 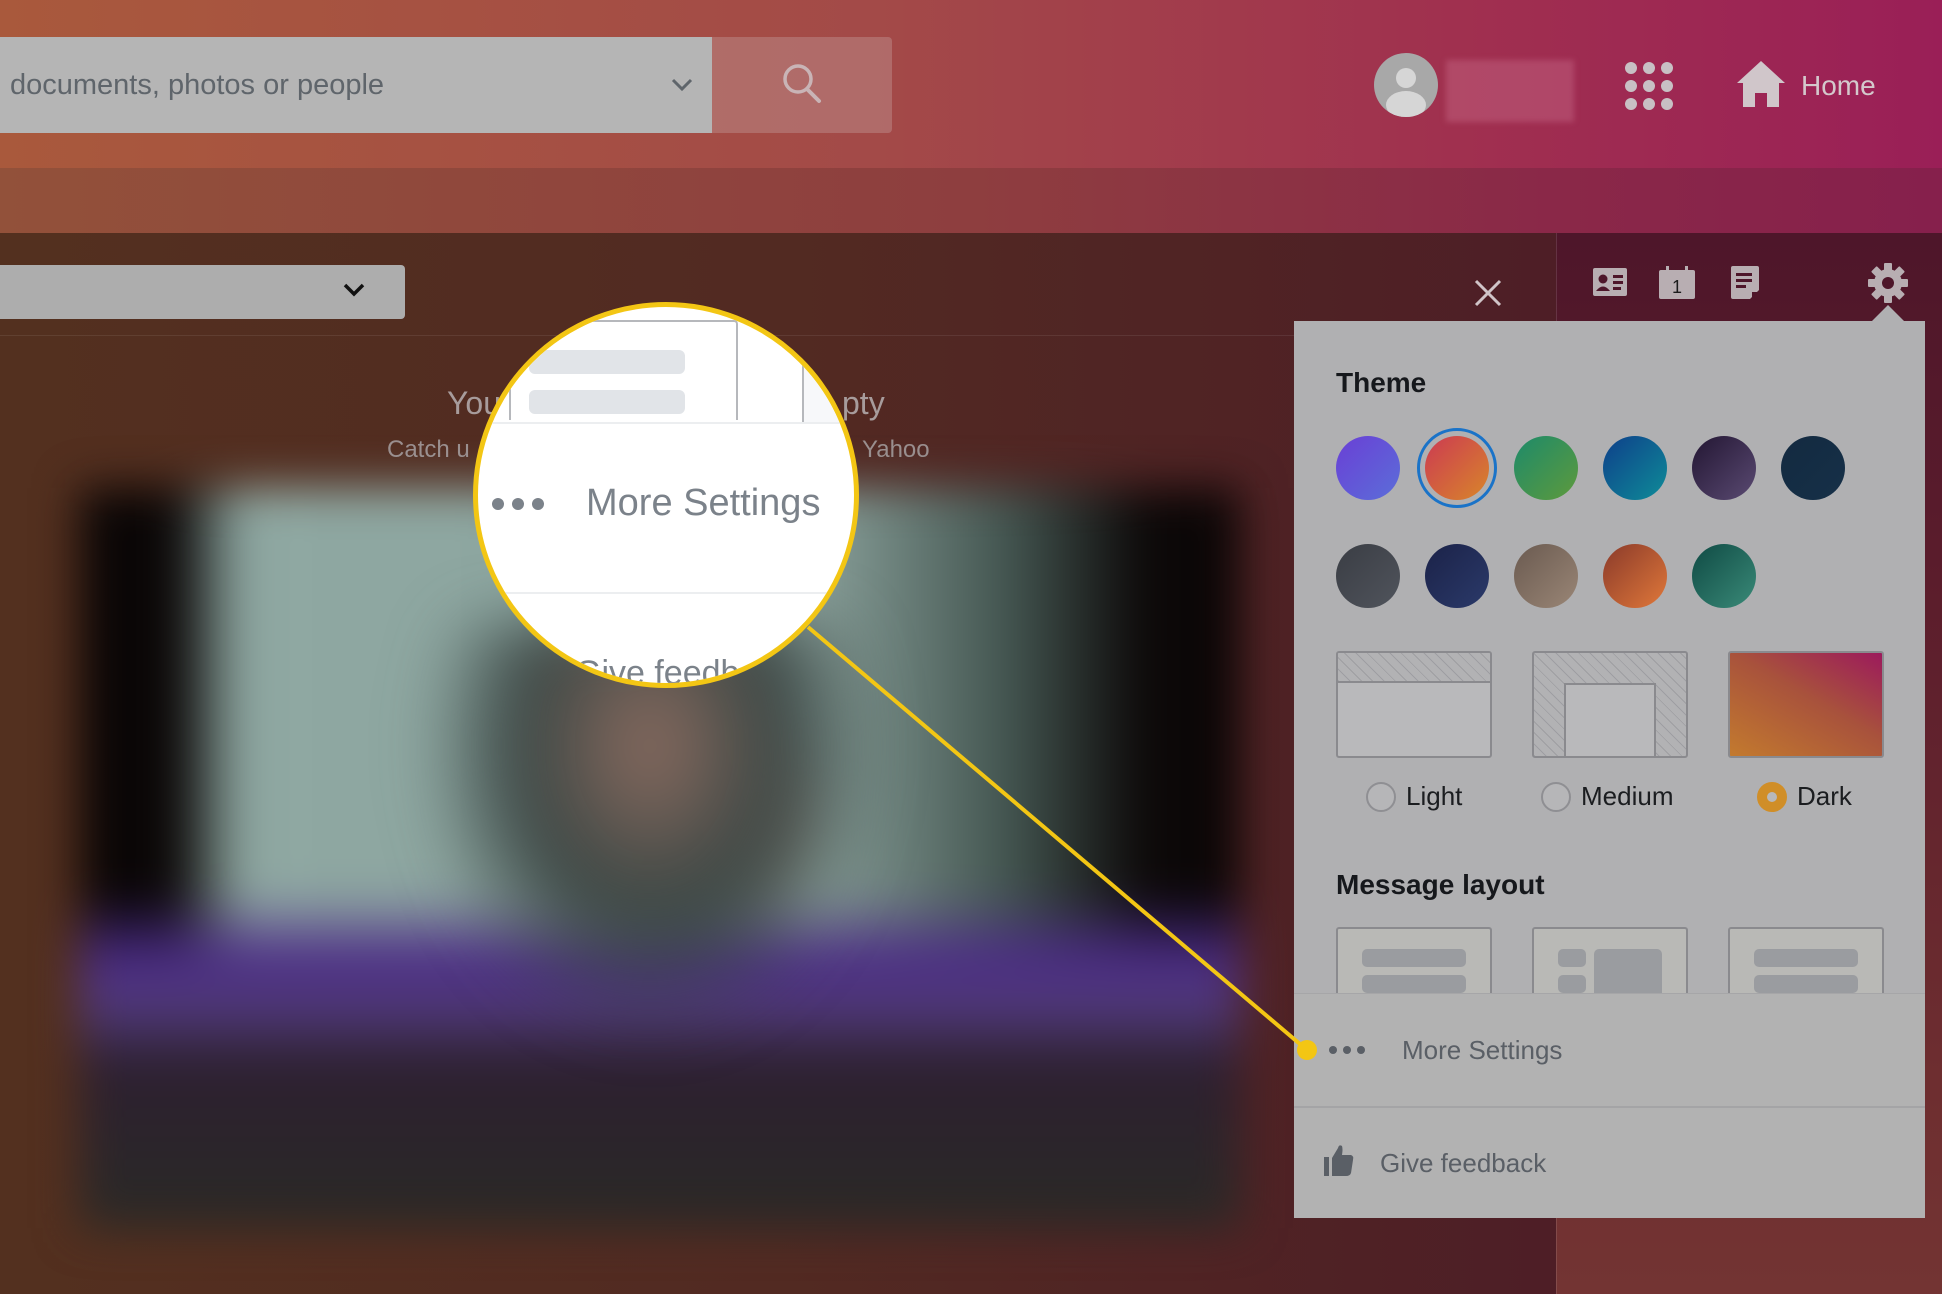 What do you see at coordinates (1649, 86) in the screenshot?
I see `apps-grid-icon` at bounding box center [1649, 86].